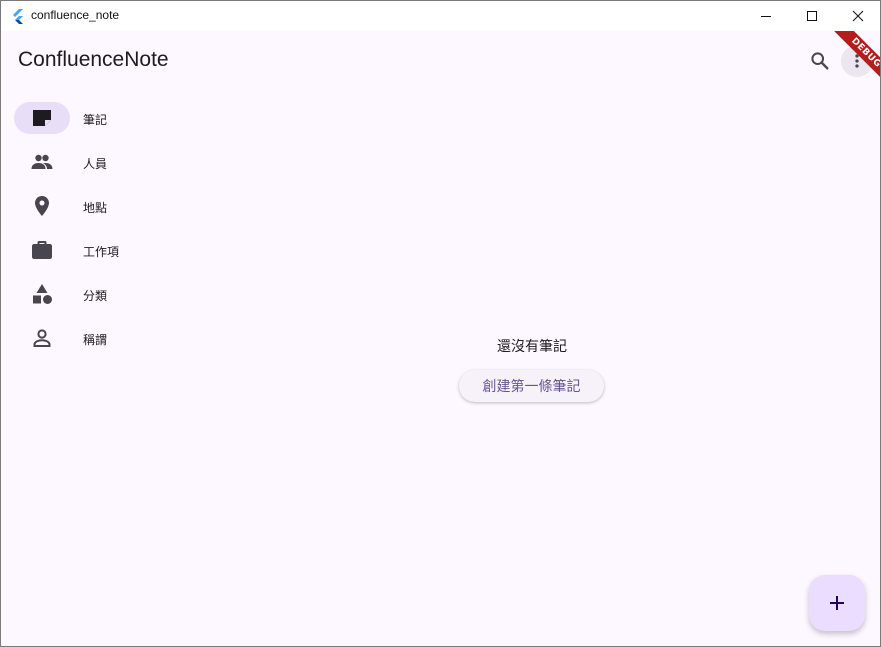 The width and height of the screenshot is (881, 647). I want to click on nav-item-titles: 稱謂, so click(76, 338).